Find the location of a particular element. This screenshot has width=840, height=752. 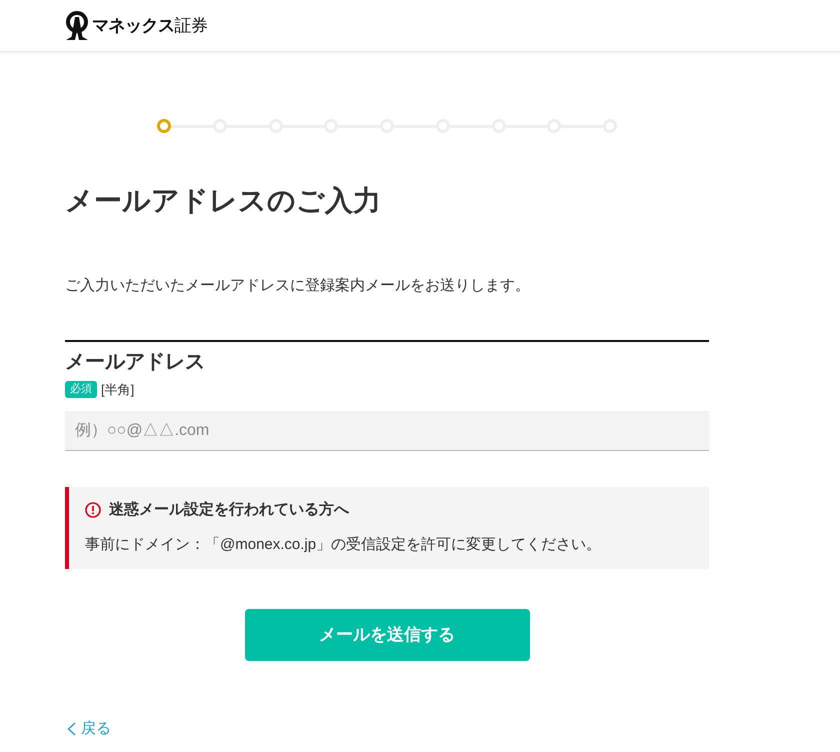

back-link: 戻る is located at coordinates (89, 729).